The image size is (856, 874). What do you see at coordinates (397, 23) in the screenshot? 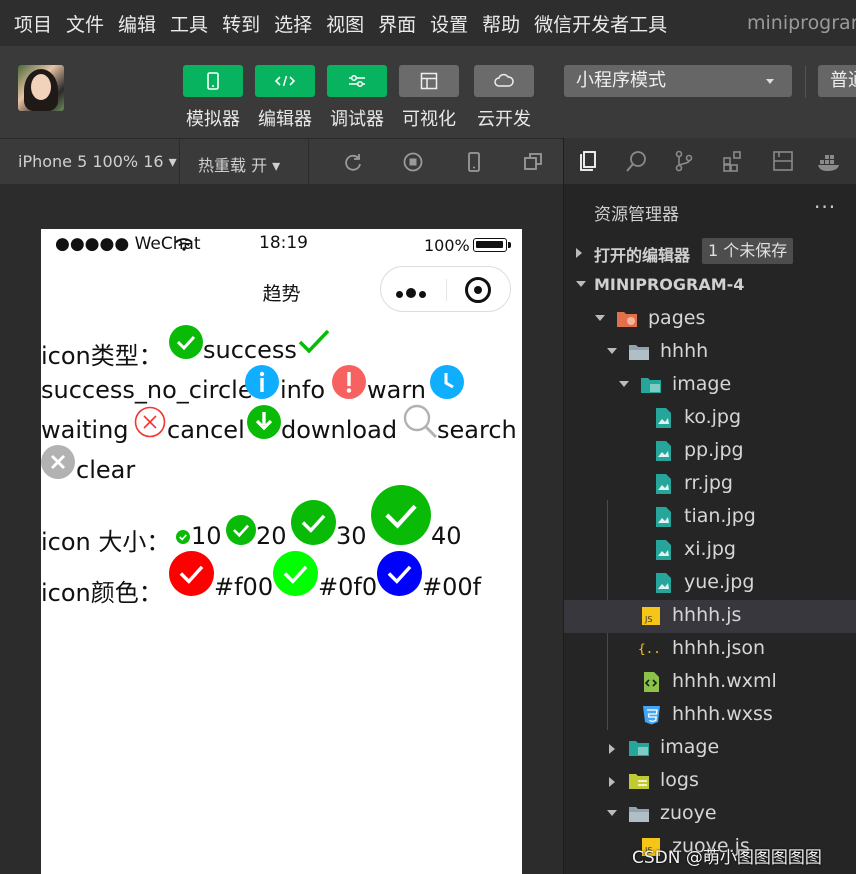
I see `menu-item-interface: 界面` at bounding box center [397, 23].